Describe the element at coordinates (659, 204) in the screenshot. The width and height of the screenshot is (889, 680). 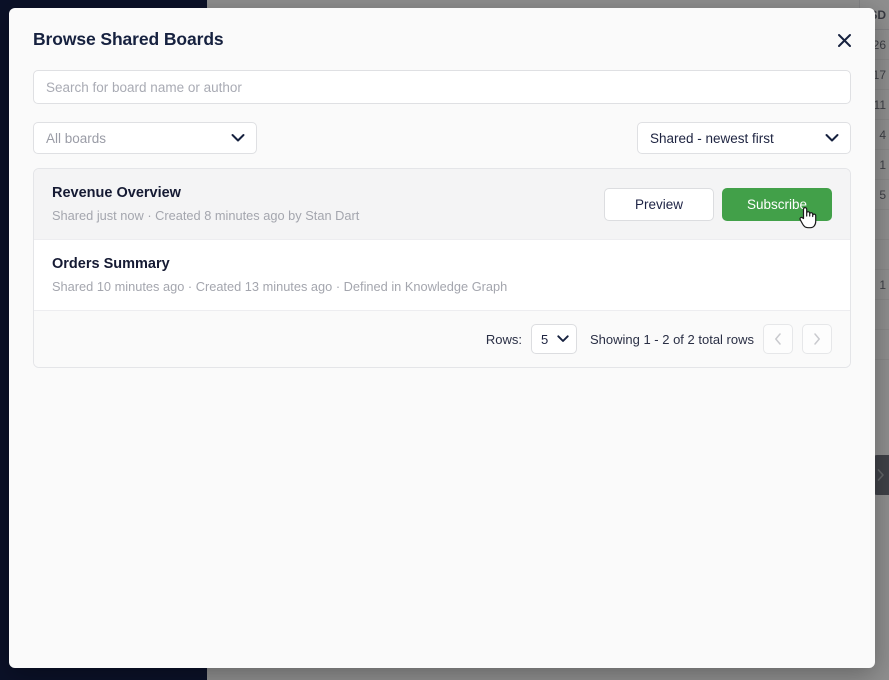
I see `preview-button: Preview` at that location.